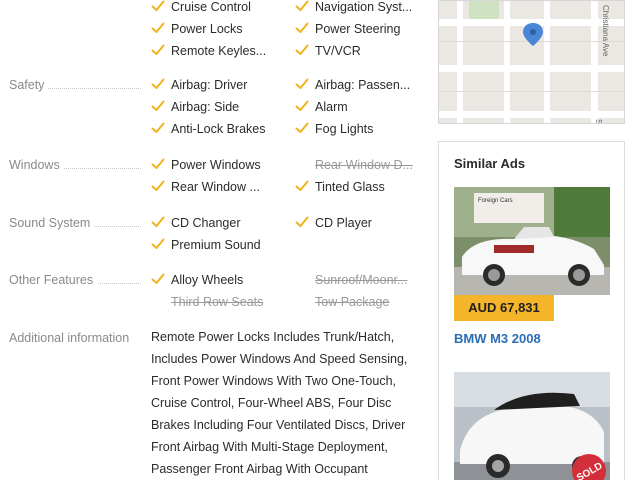 Image resolution: width=640 pixels, height=480 pixels. I want to click on feature-item: Premium Sound, so click(206, 245).